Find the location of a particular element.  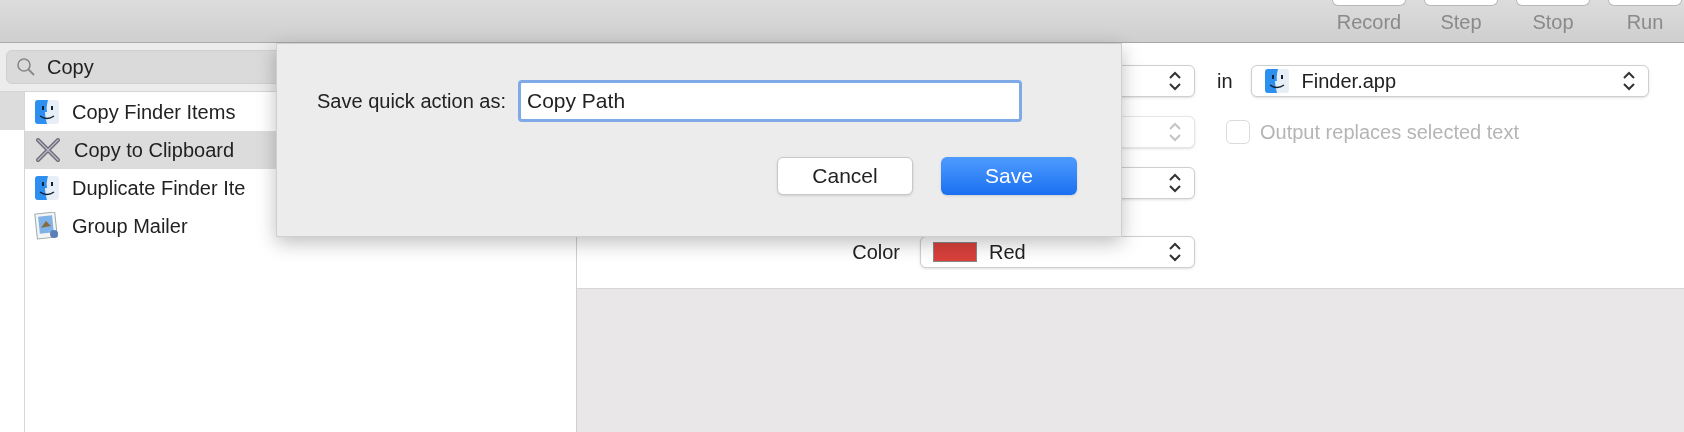

toolbar-button-label: Step is located at coordinates (1461, 22).